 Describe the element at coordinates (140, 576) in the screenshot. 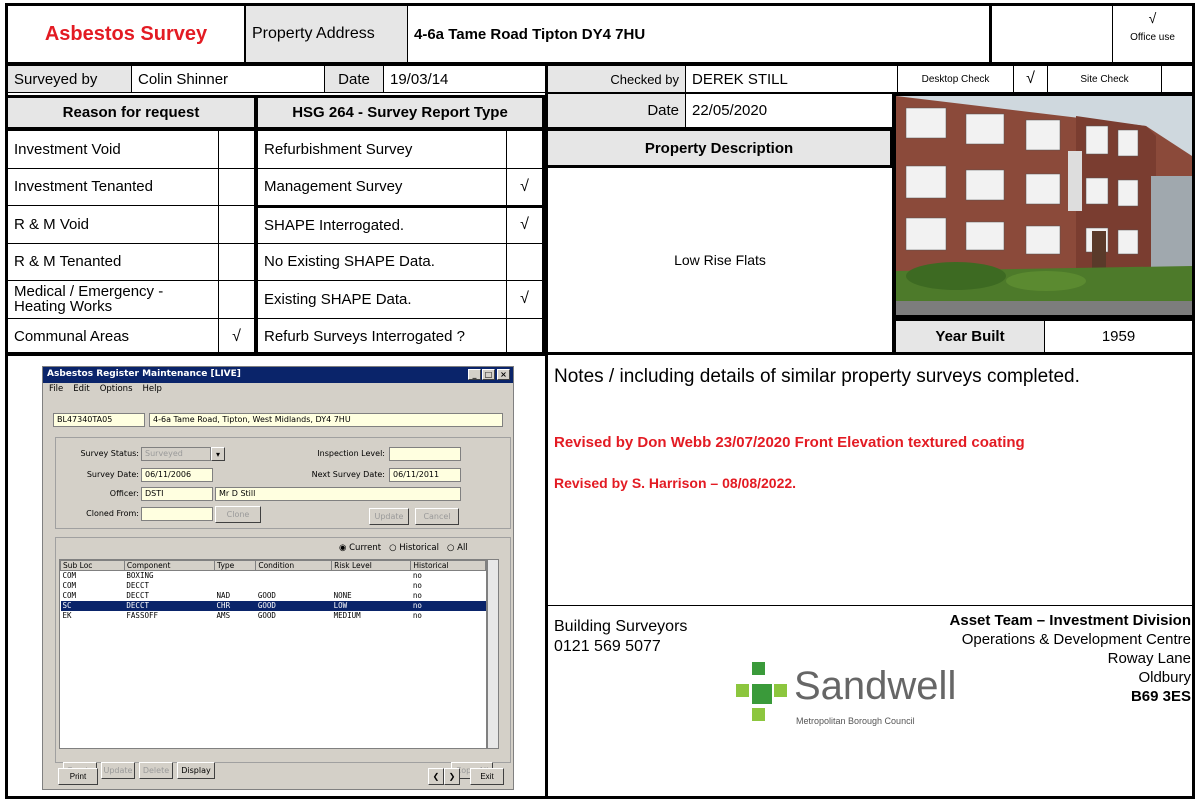

I see `table-cell: BOXING` at that location.